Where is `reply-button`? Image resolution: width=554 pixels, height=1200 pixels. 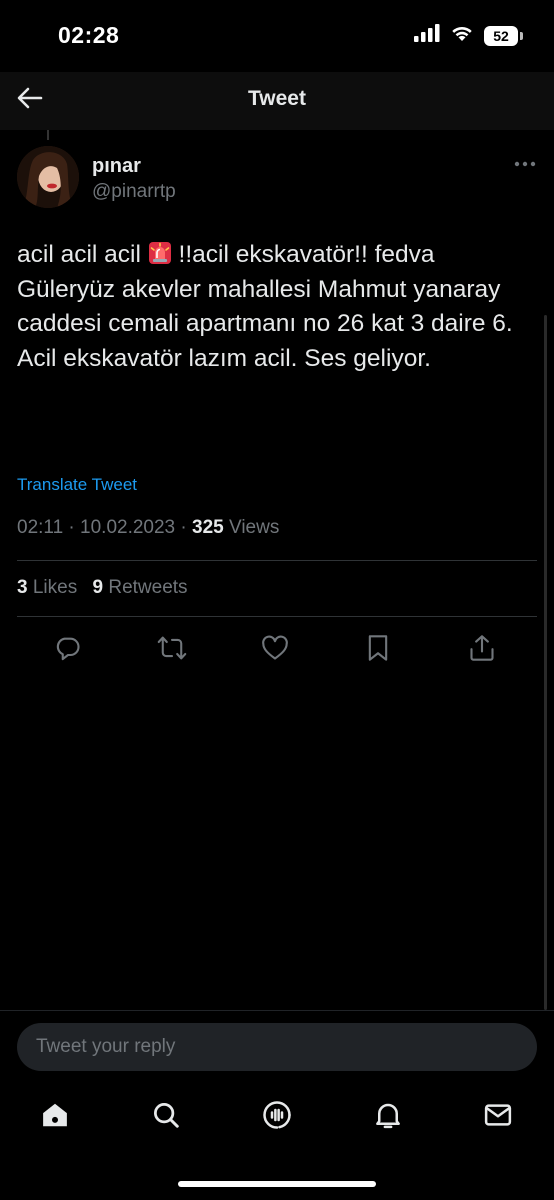 reply-button is located at coordinates (68, 650).